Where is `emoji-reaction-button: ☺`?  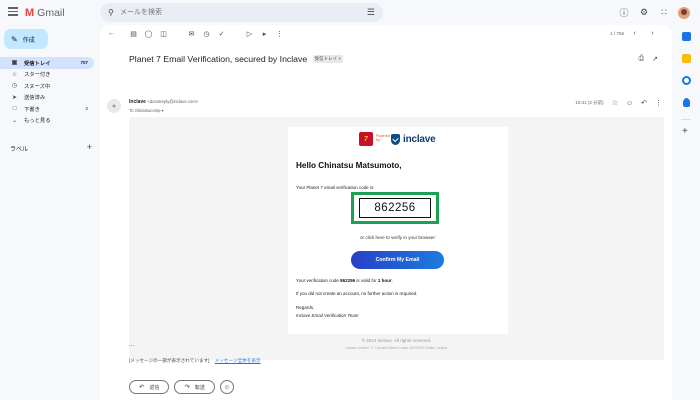 emoji-reaction-button: ☺ is located at coordinates (226, 387).